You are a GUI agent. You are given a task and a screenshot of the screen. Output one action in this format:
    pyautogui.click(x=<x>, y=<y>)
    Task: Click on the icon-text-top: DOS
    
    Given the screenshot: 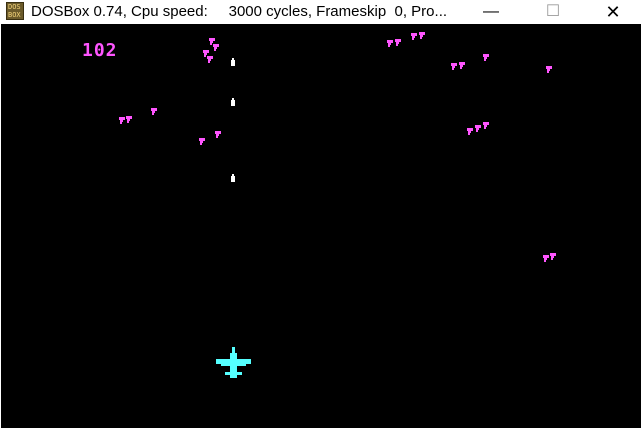 What is the action you would take?
    pyautogui.click(x=14, y=7)
    